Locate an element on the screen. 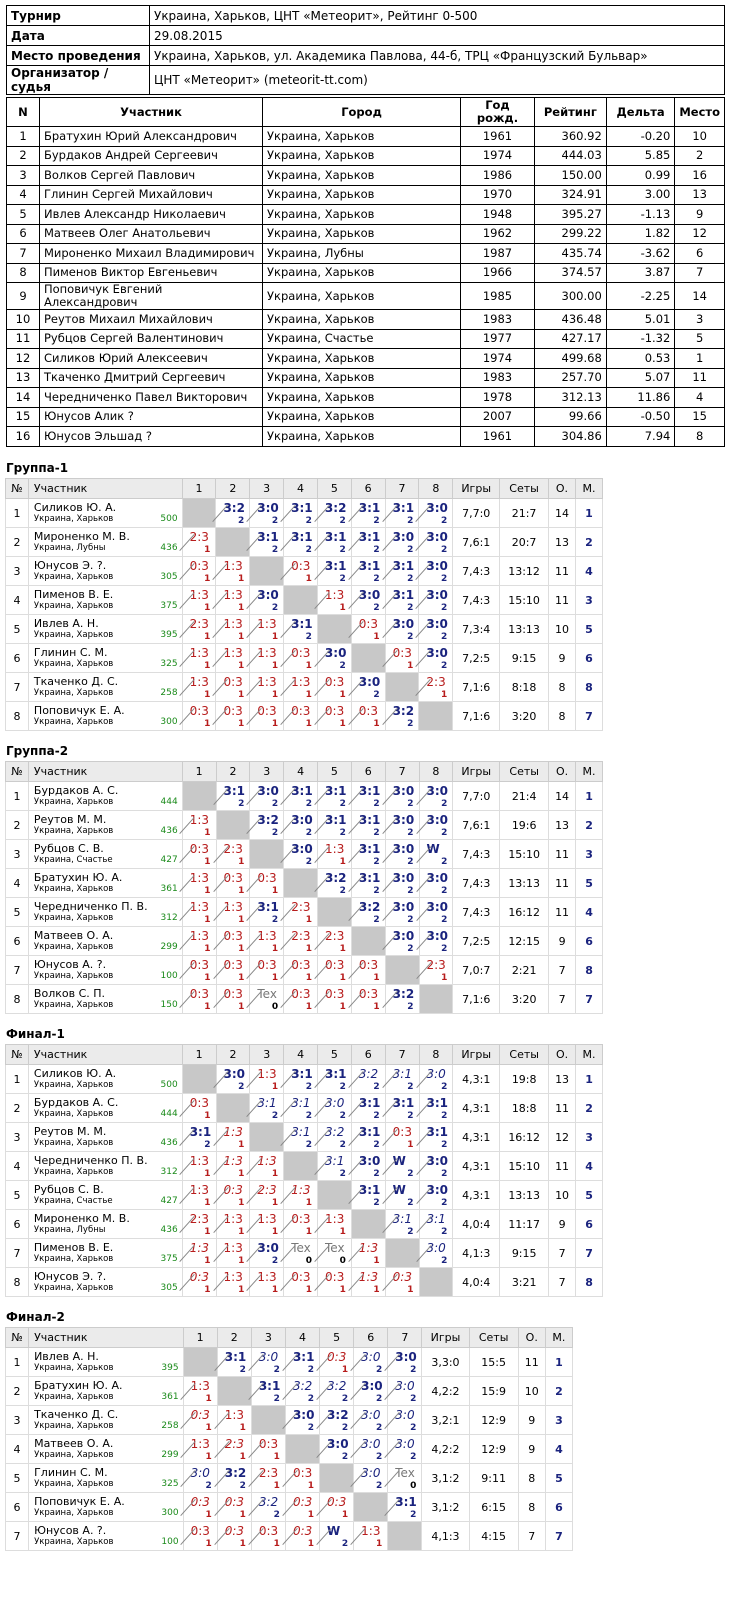 This screenshot has height=1608, width=750. group-header: М. is located at coordinates (589, 1054).